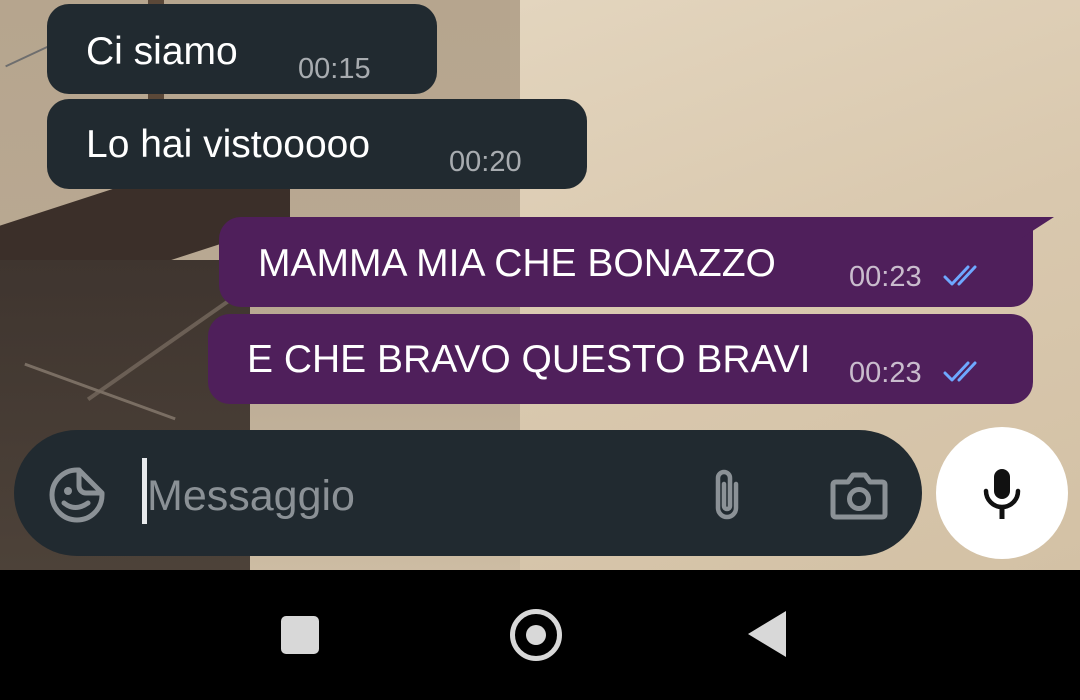 The image size is (1080, 700). Describe the element at coordinates (859, 495) in the screenshot. I see `camera-icon` at that location.